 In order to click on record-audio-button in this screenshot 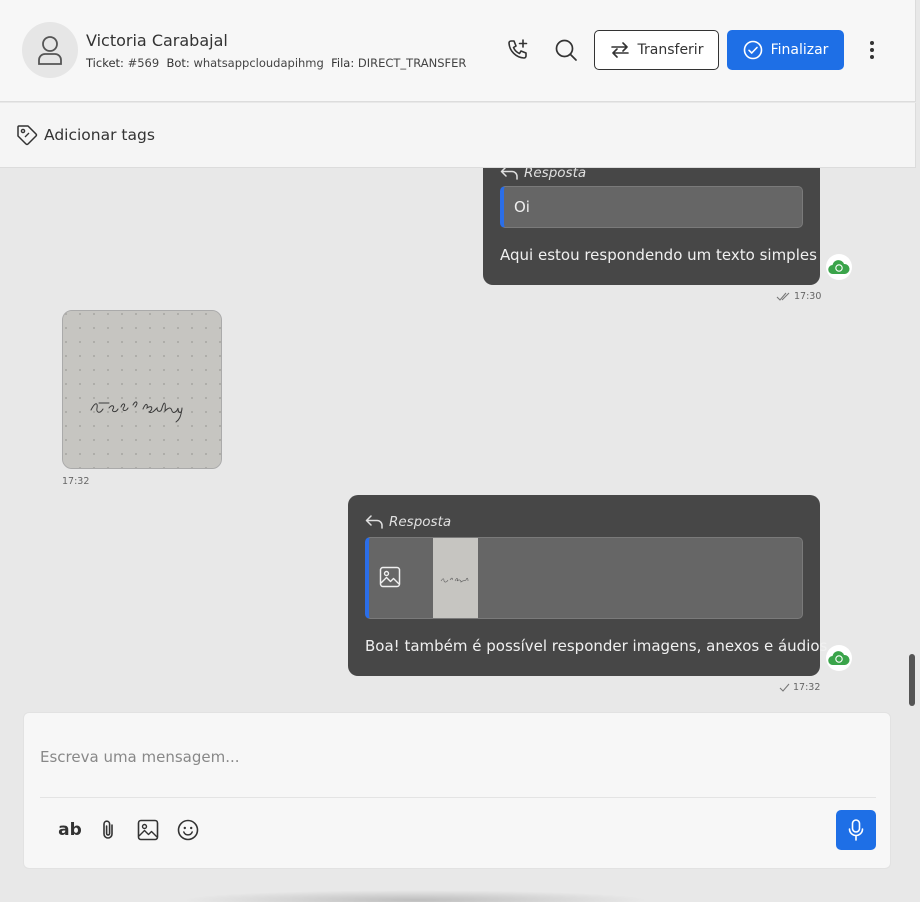, I will do `click(856, 830)`.